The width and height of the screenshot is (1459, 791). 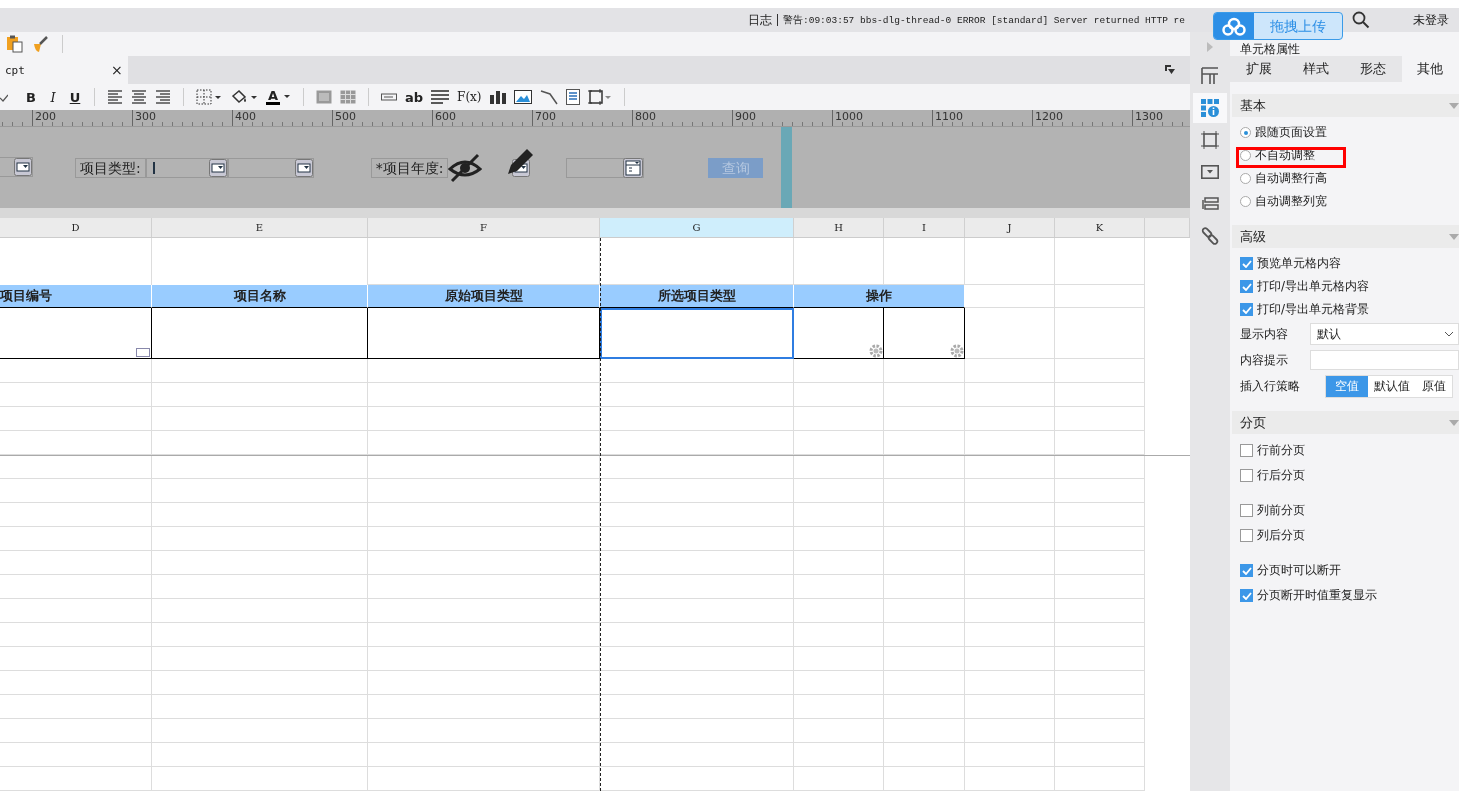 What do you see at coordinates (75, 97) in the screenshot?
I see `underline-button: U` at bounding box center [75, 97].